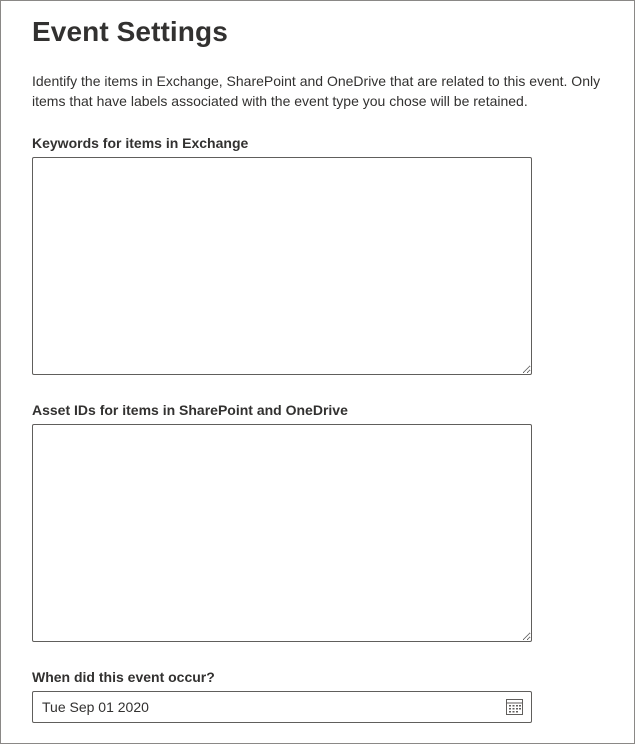  Describe the element at coordinates (123, 677) in the screenshot. I see `event-date-label: When did this event occur?` at that location.